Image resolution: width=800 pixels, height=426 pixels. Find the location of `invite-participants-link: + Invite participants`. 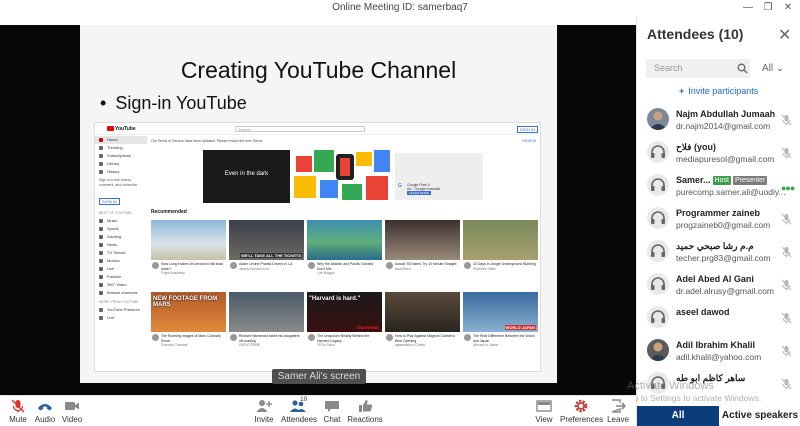

invite-participants-link: + Invite participants is located at coordinates (718, 91).